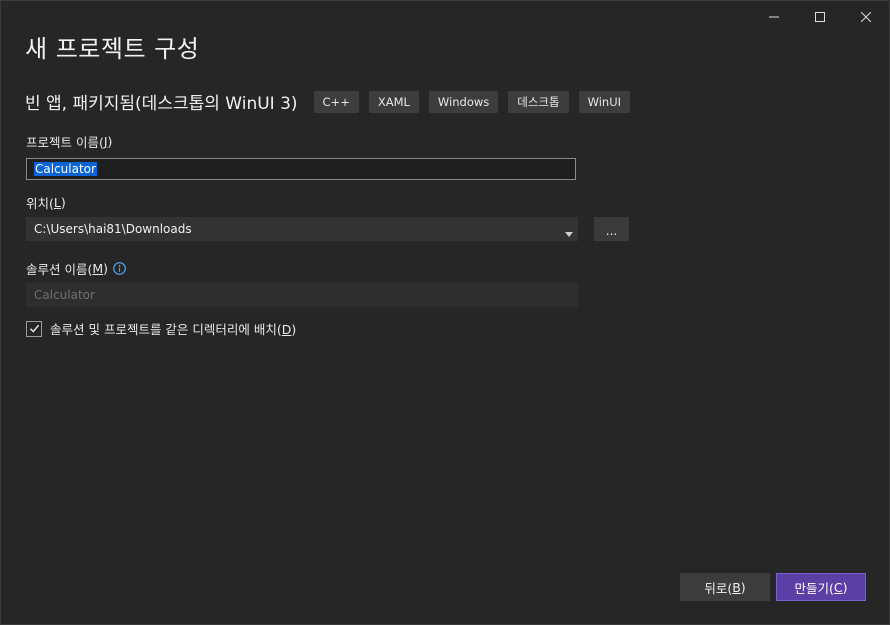 Image resolution: width=890 pixels, height=625 pixels. Describe the element at coordinates (866, 17) in the screenshot. I see `close-icon` at that location.